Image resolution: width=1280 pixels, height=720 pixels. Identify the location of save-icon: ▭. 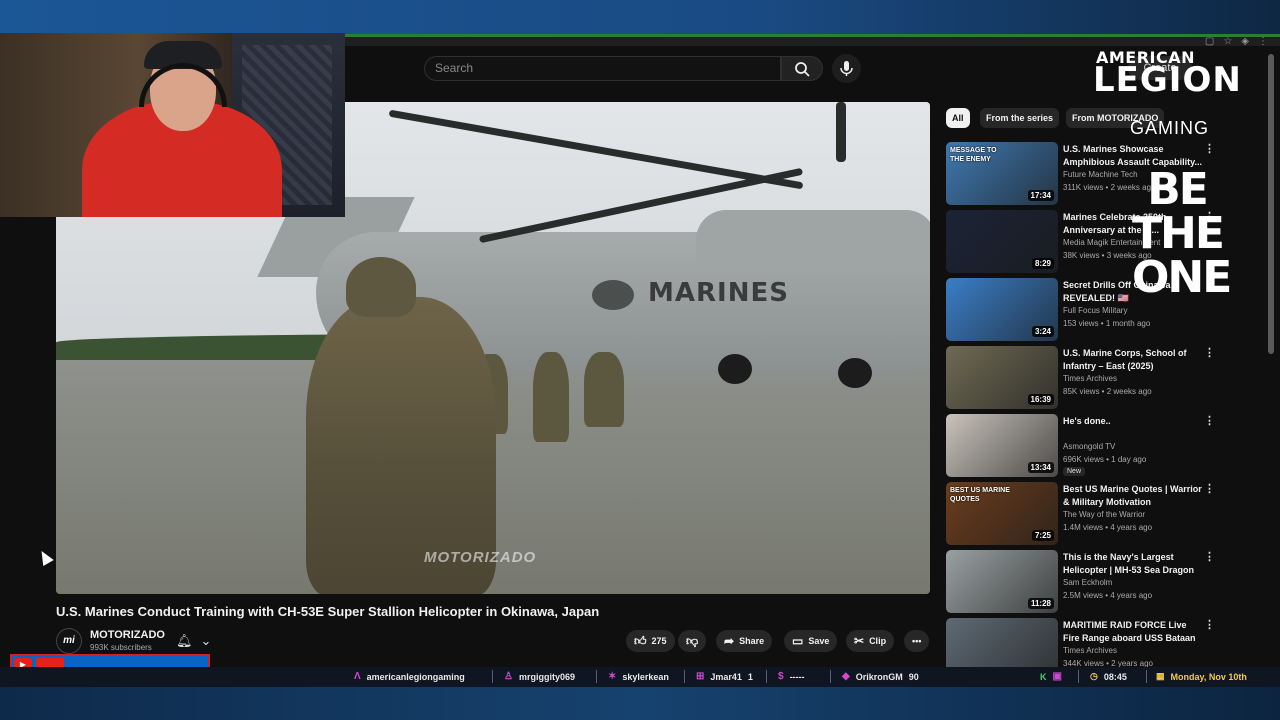
(798, 641).